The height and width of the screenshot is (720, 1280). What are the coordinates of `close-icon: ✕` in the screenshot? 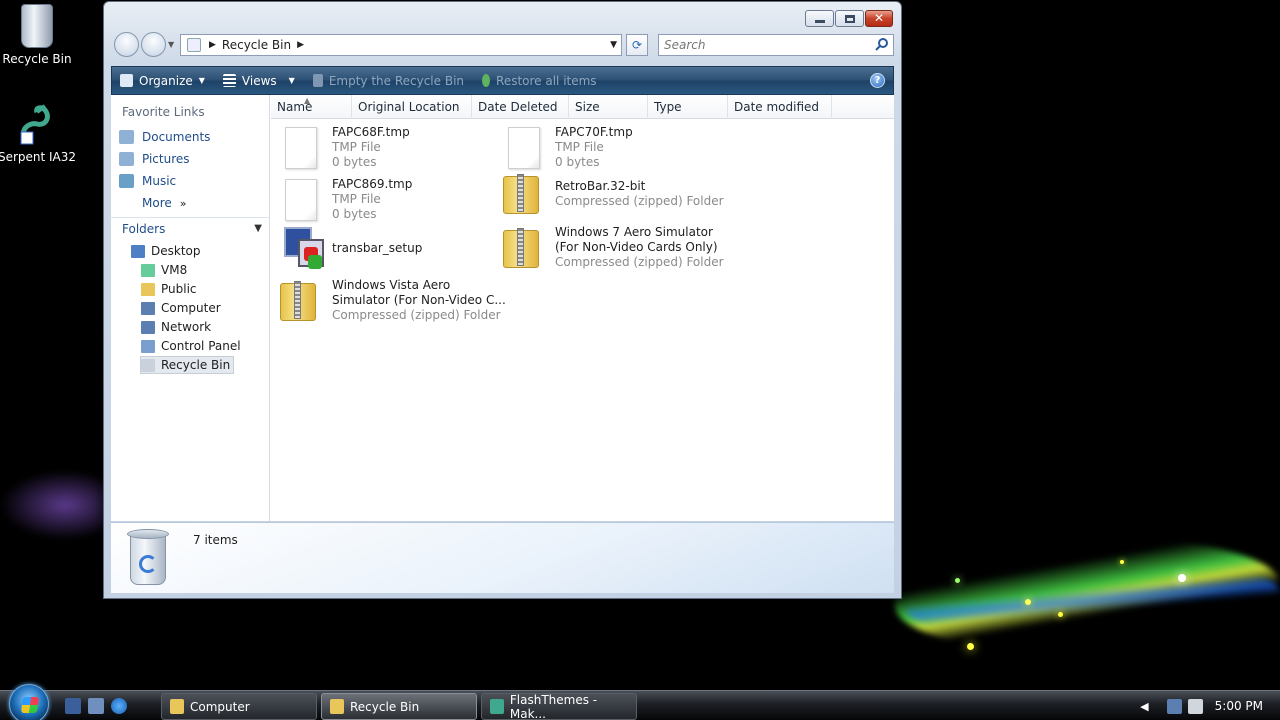 It's located at (879, 18).